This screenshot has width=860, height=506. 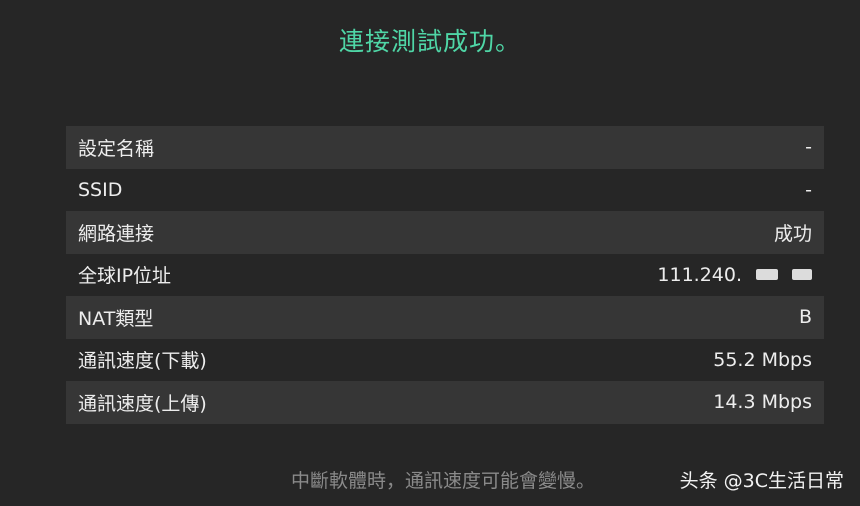 What do you see at coordinates (100, 189) in the screenshot?
I see `row-label: SSID` at bounding box center [100, 189].